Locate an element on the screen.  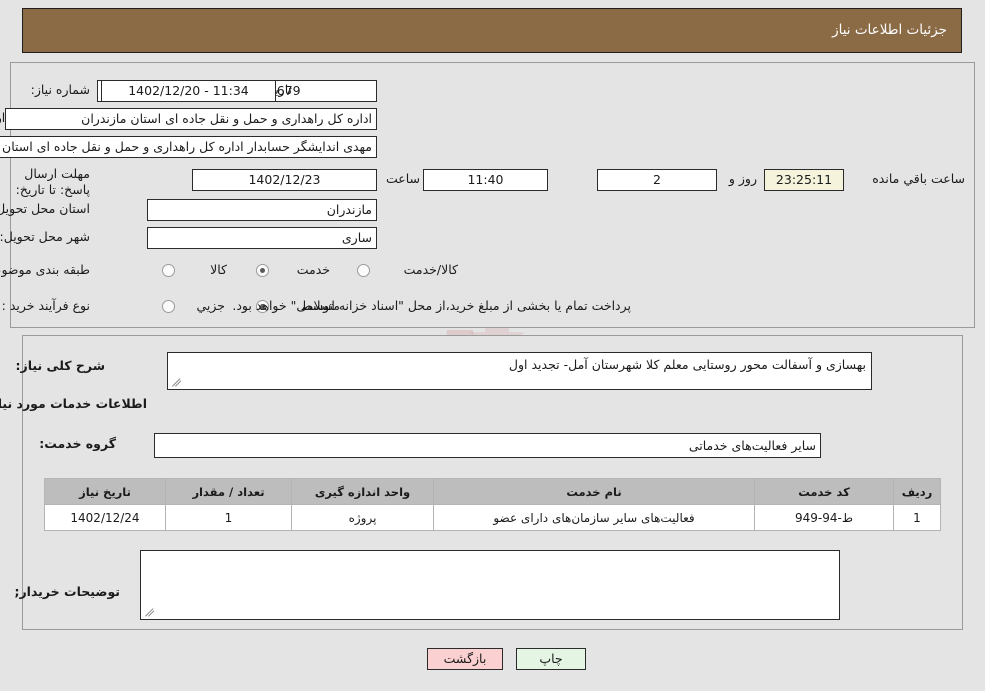
label-buyer-notes: توضیحات خریدار; is located at coordinates (67, 591).